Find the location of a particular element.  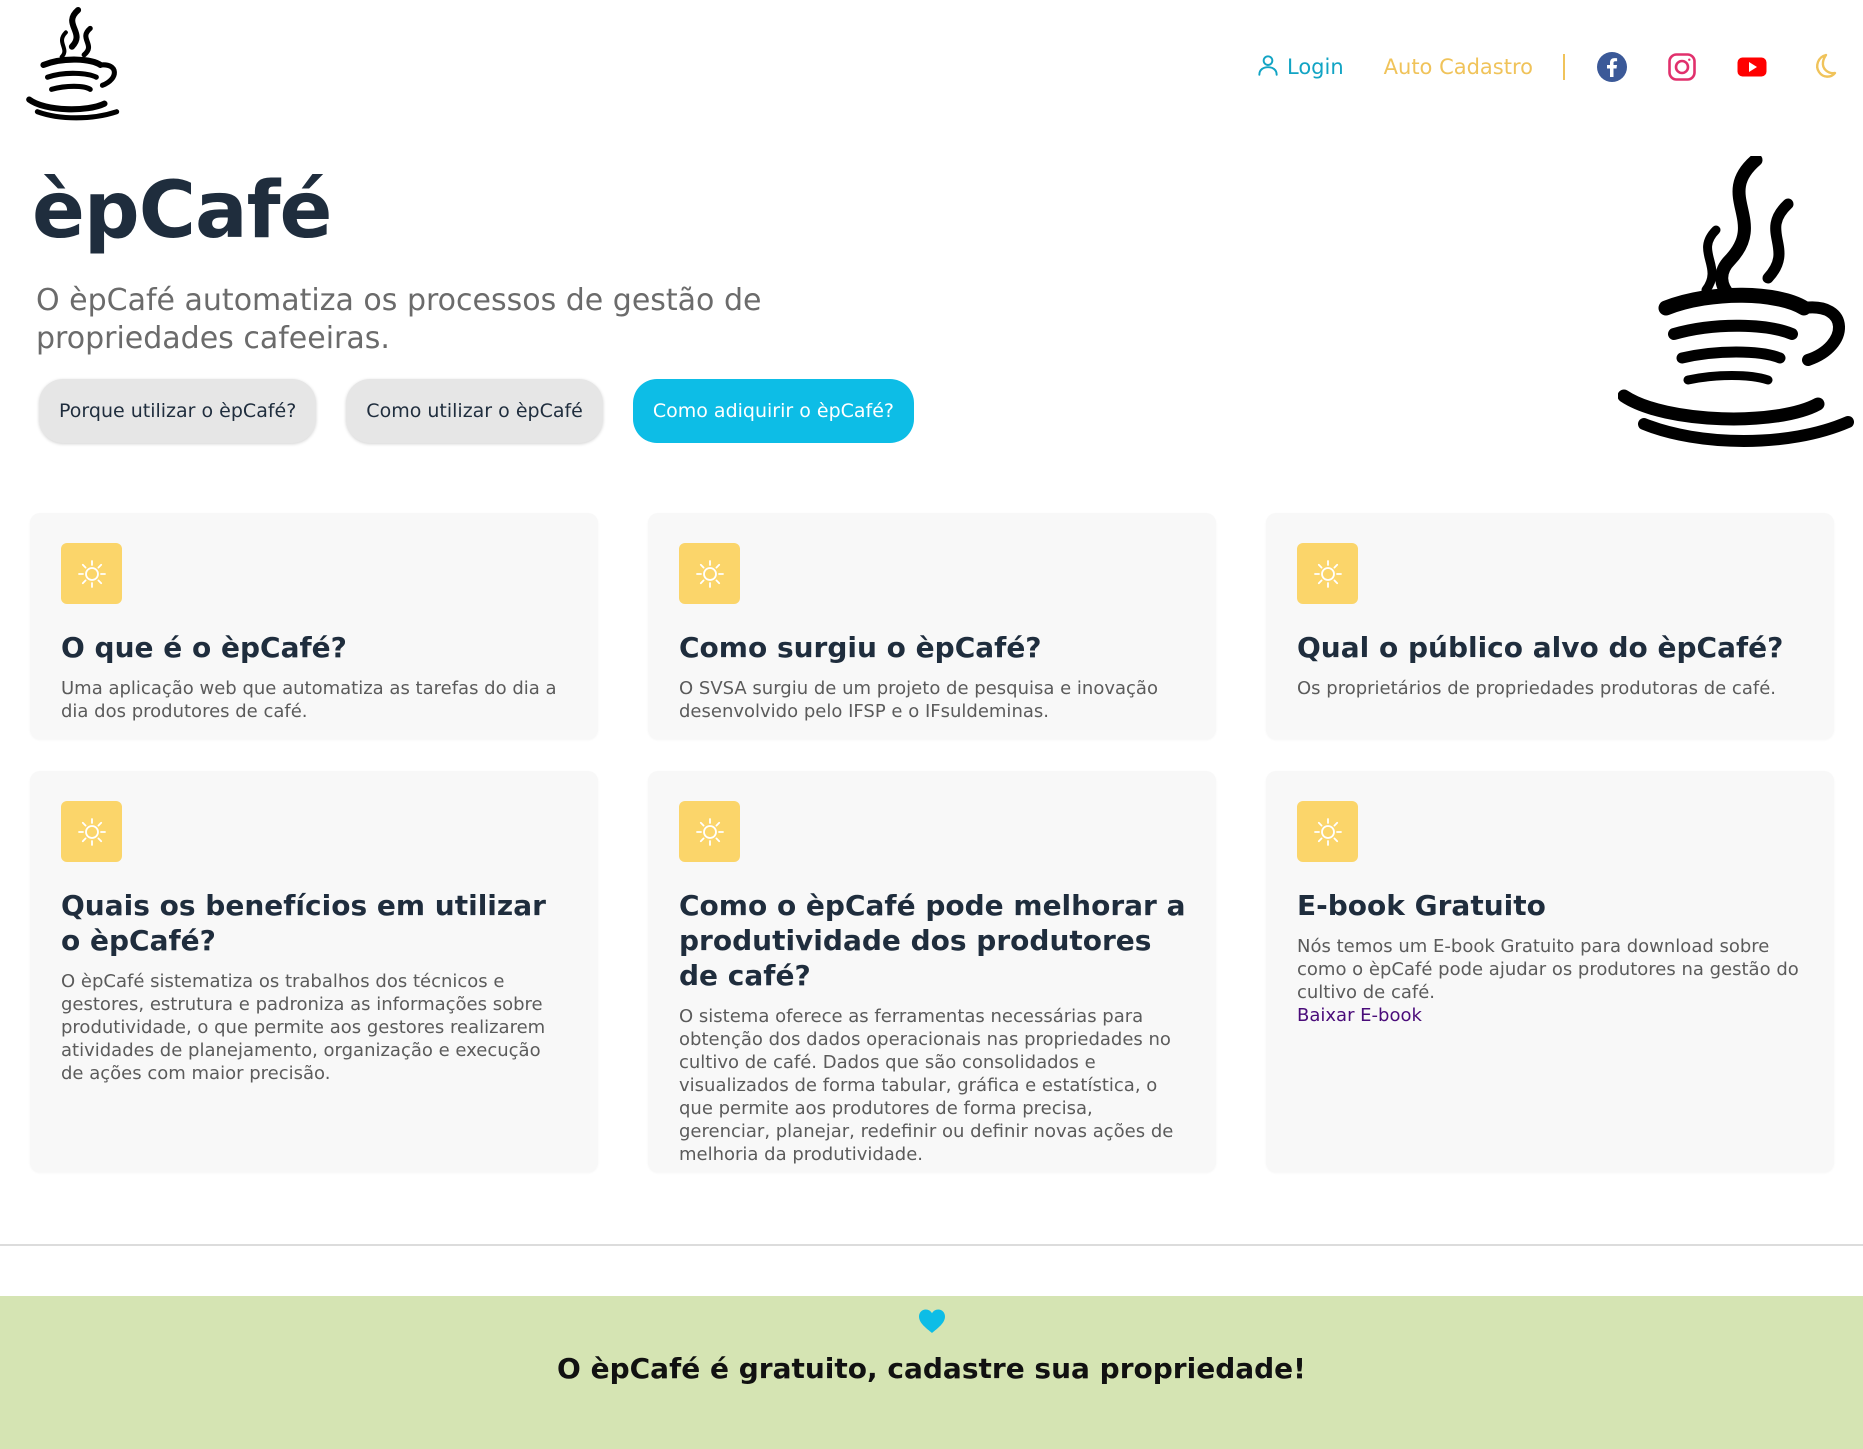

feature-title: O que é o èpCafé? is located at coordinates (204, 647).